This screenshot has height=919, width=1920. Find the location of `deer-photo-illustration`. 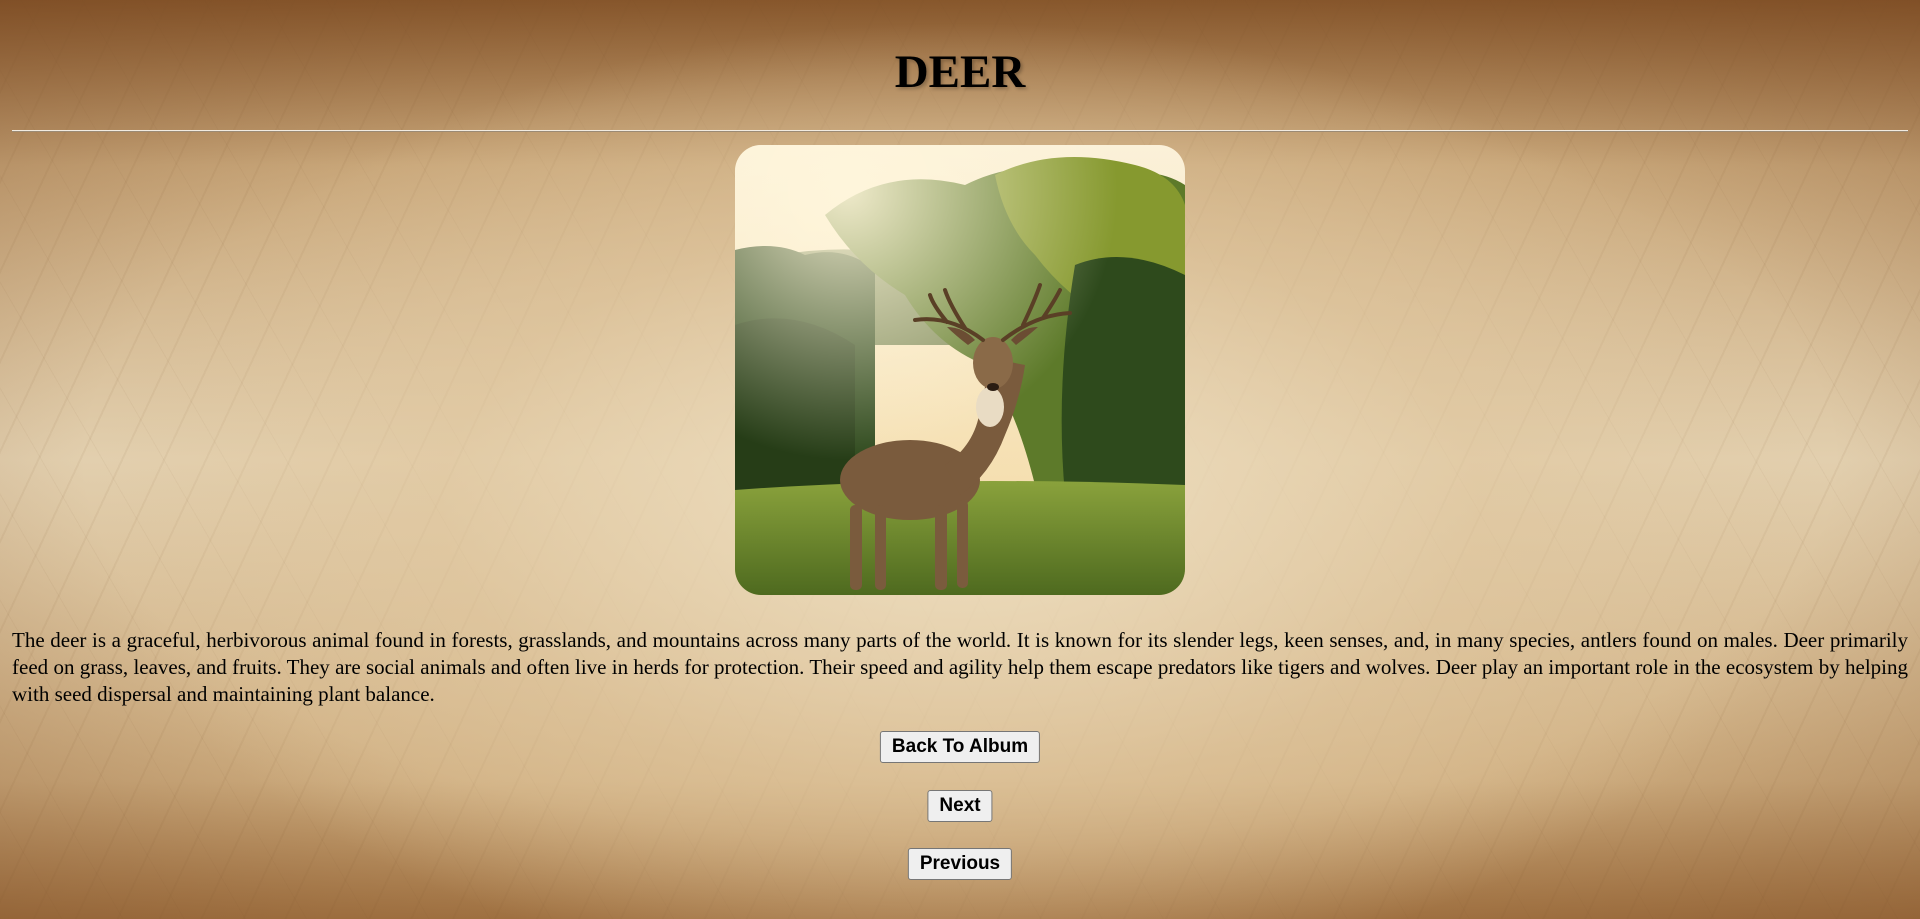

deer-photo-illustration is located at coordinates (960, 370).